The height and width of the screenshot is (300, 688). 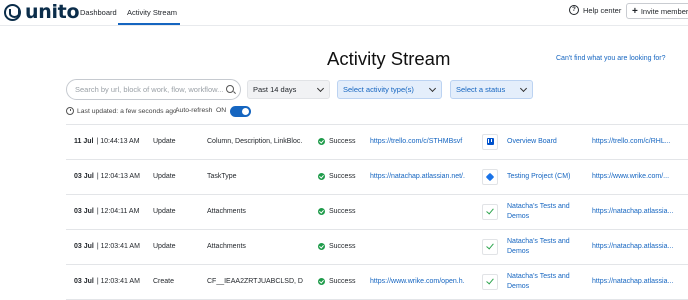 What do you see at coordinates (222, 176) in the screenshot?
I see `row-fields: TaskType` at bounding box center [222, 176].